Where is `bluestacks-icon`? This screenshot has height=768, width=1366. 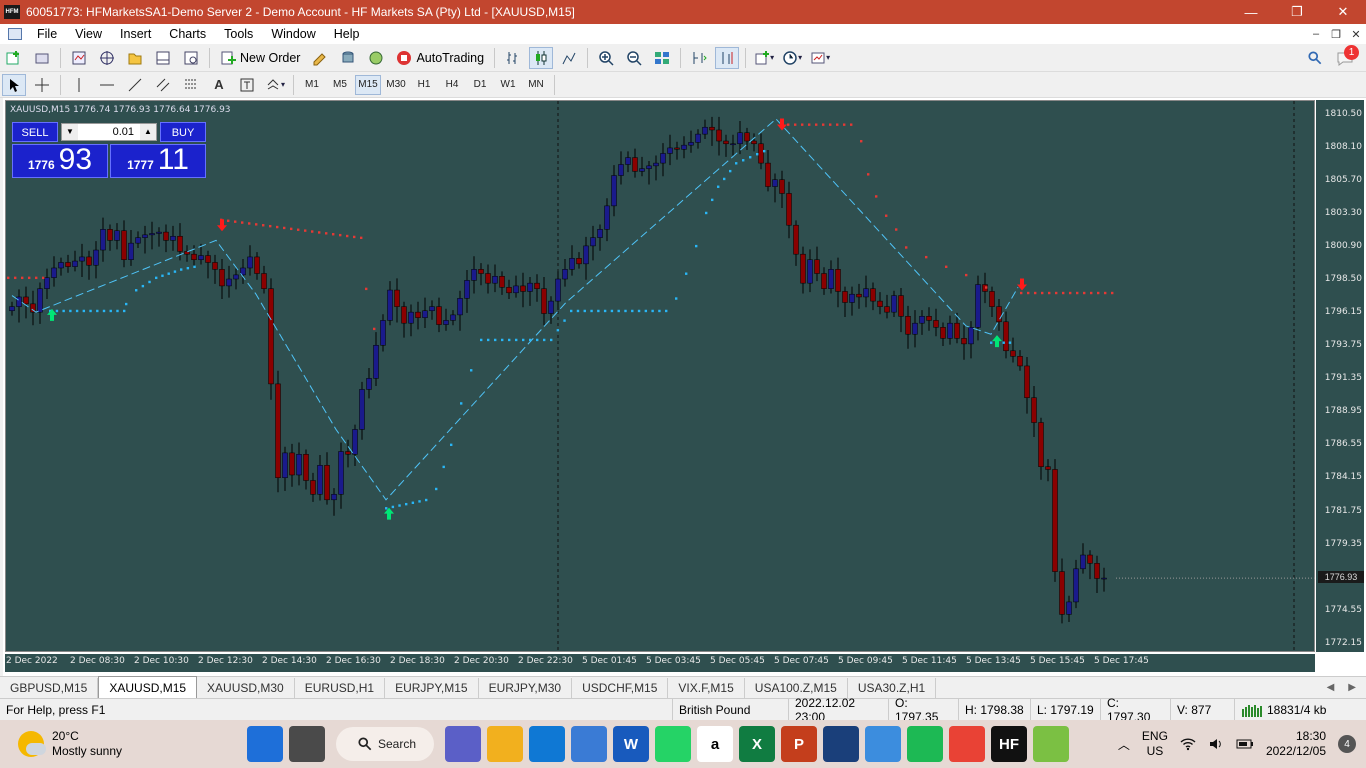 bluestacks-icon is located at coordinates (1051, 744).